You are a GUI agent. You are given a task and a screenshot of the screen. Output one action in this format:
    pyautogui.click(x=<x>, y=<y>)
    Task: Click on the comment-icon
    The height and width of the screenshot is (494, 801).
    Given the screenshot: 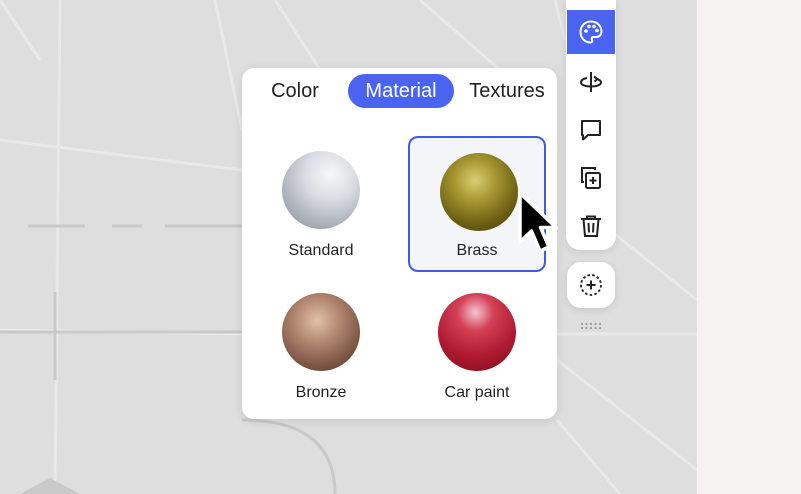 What is the action you would take?
    pyautogui.click(x=591, y=130)
    